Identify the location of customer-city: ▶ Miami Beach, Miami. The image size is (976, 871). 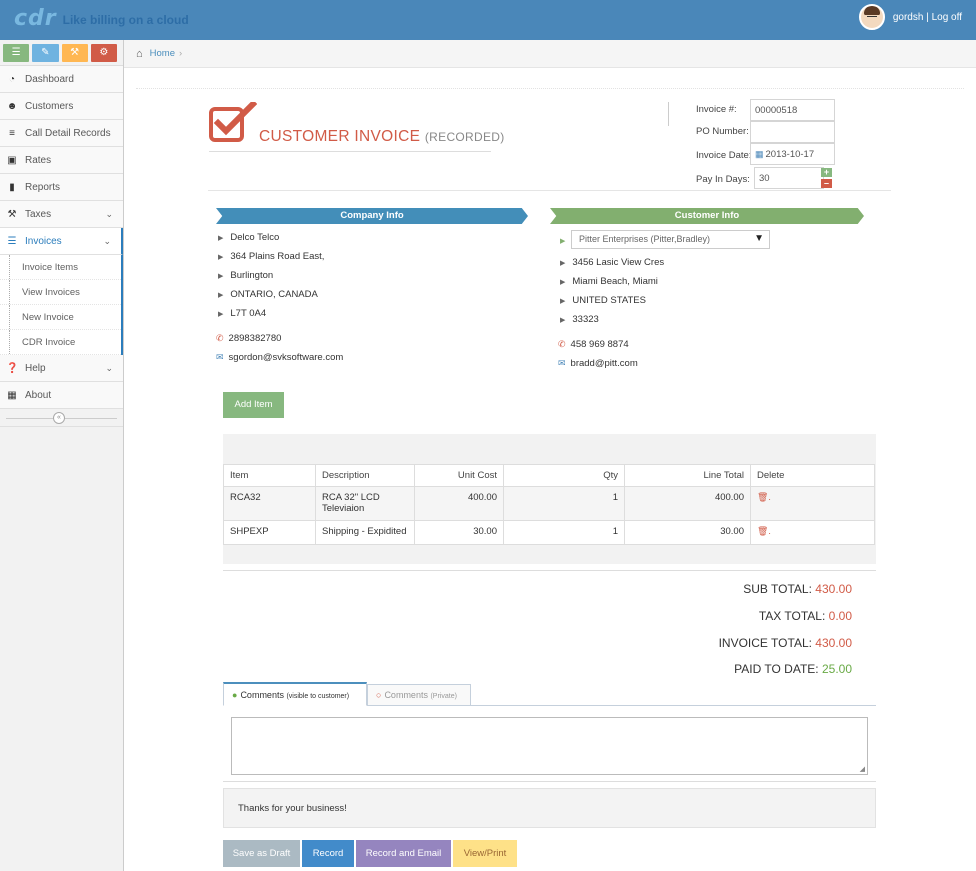
(609, 281).